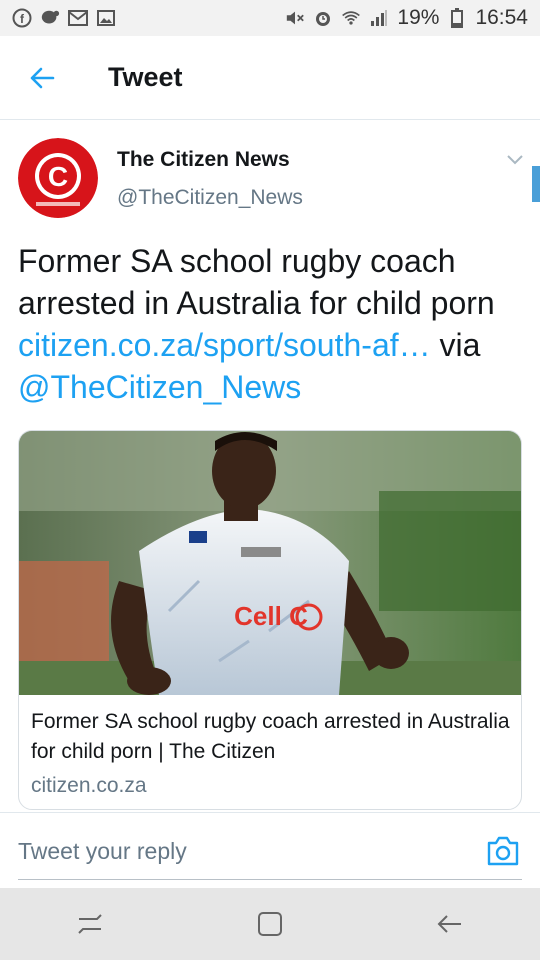 This screenshot has height=960, width=540. I want to click on svg-text: f, so click(22, 19).